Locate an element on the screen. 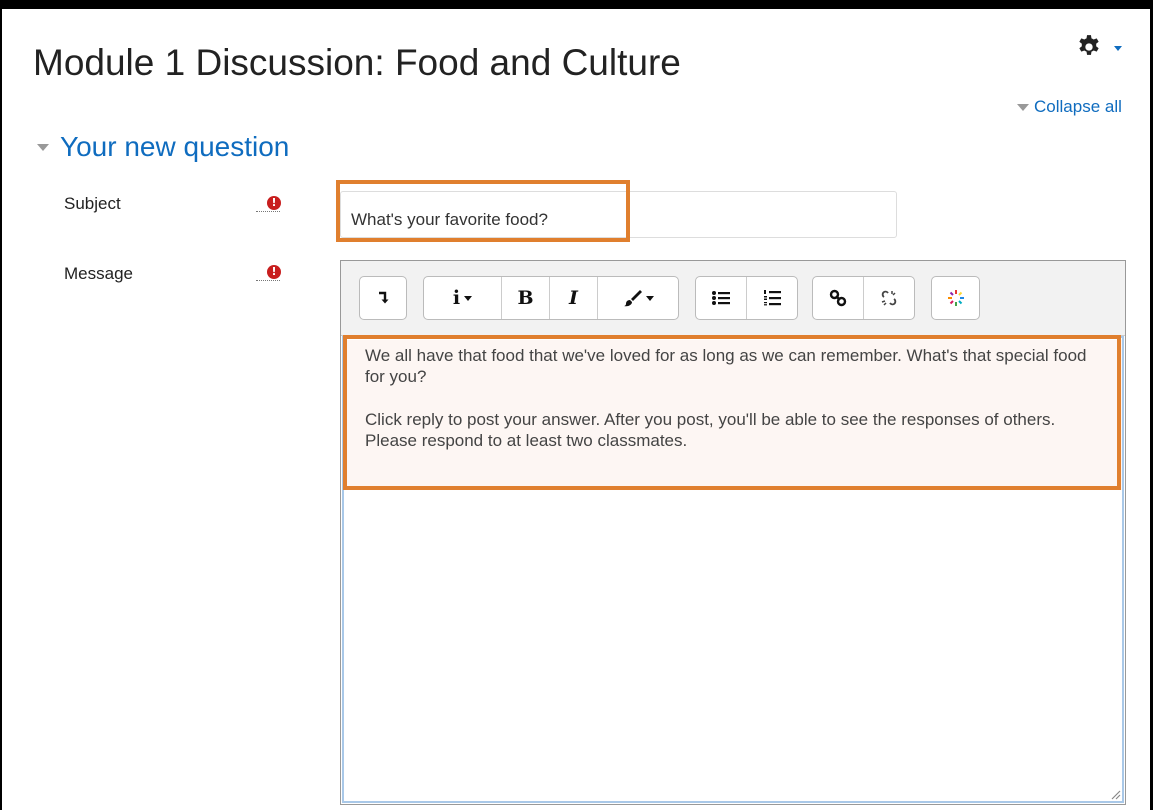  bullet-list-icon is located at coordinates (721, 298).